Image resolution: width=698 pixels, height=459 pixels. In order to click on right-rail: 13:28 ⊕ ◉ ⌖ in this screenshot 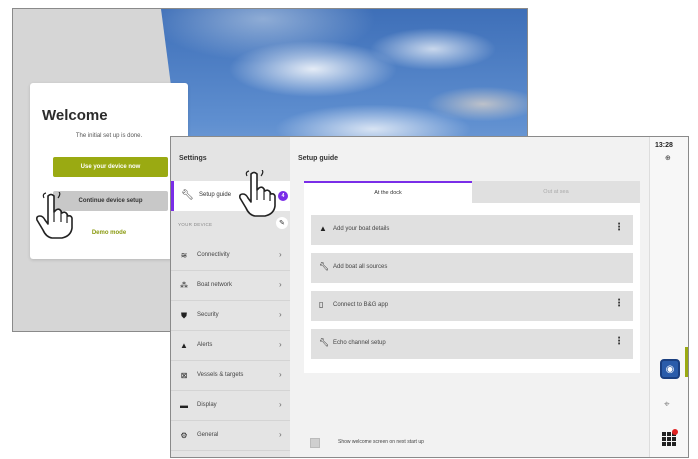, I will do `click(668, 297)`.